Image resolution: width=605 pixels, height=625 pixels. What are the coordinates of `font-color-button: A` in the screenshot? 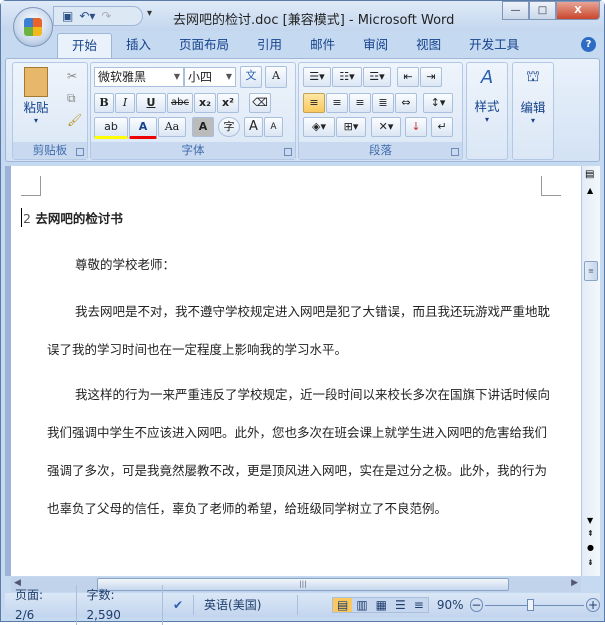 It's located at (143, 128).